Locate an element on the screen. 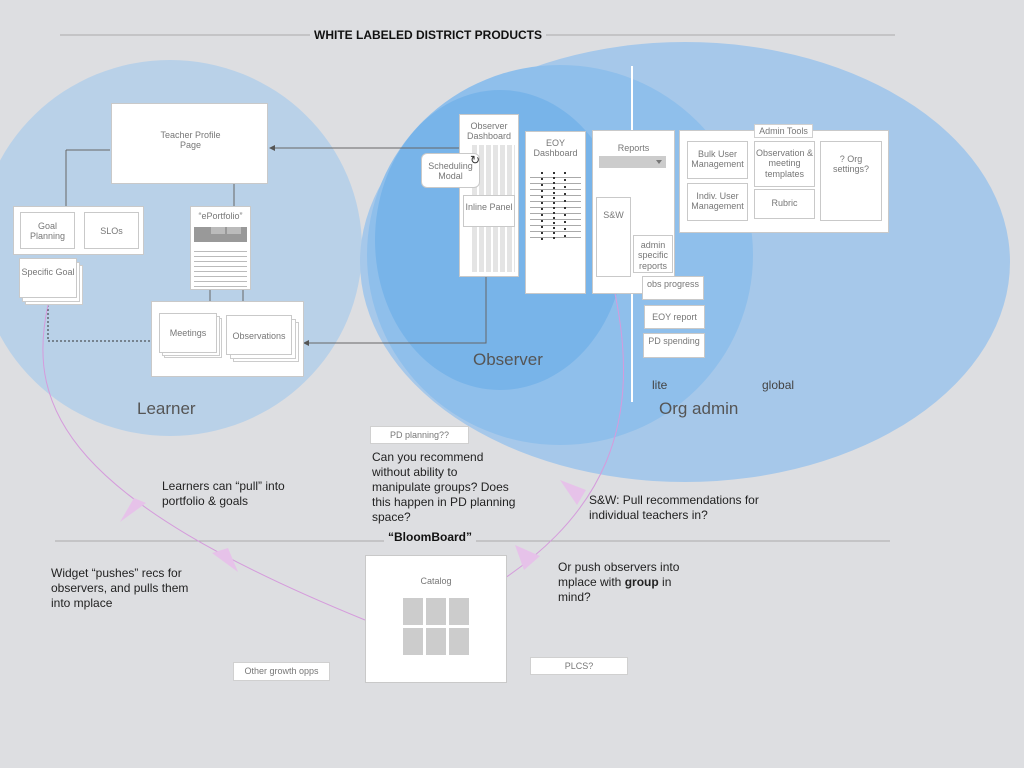 This screenshot has width=1024, height=768. eoy-dashboard-label: EOY Dashboard is located at coordinates (555, 148).